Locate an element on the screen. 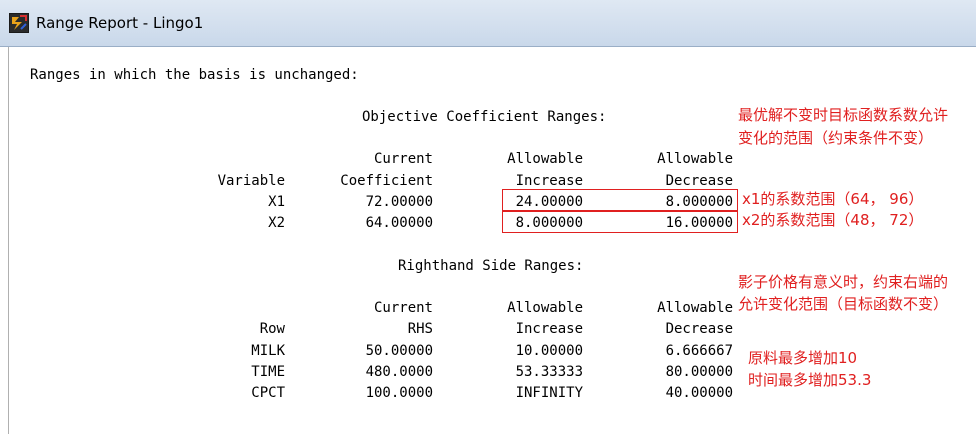  obj-coefficient: 64.00000 is located at coordinates (399, 223).